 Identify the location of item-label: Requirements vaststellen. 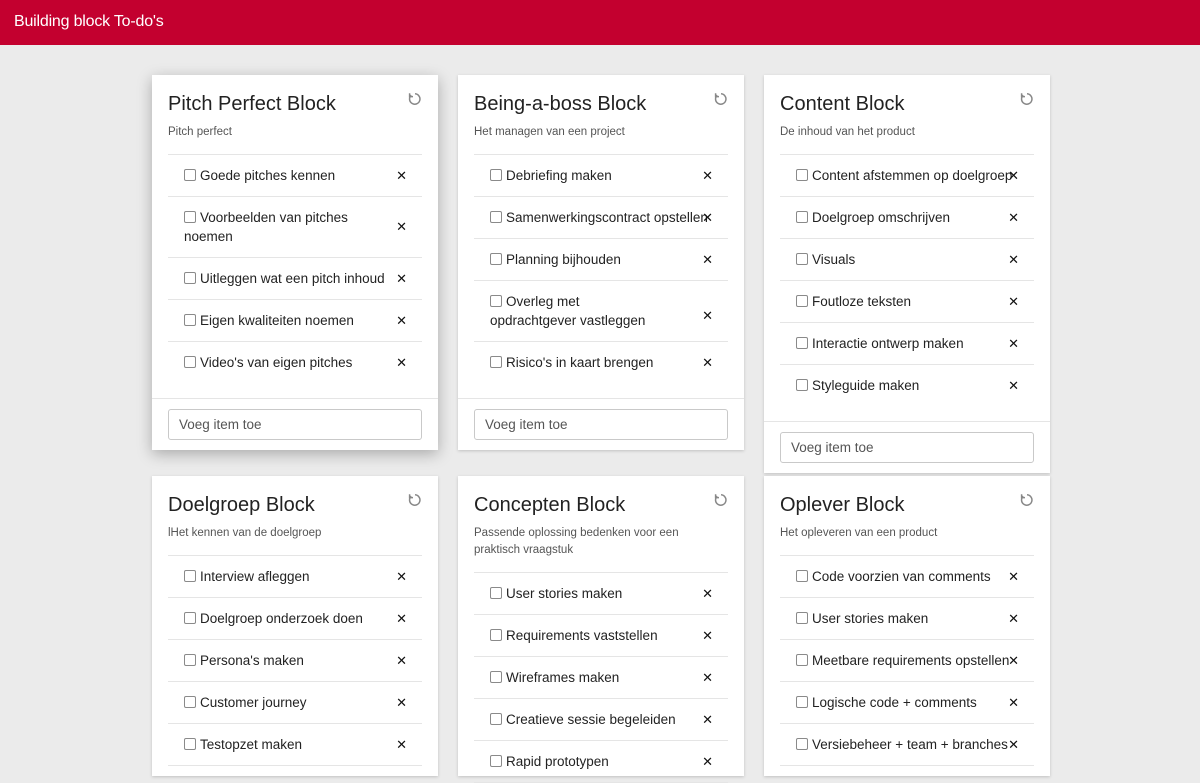
(582, 635).